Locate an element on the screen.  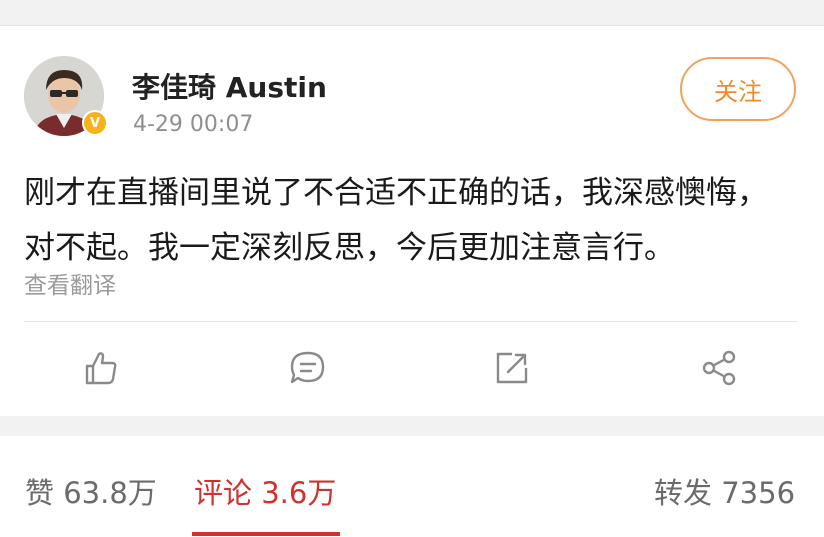
view-translation-link: 查看翻译 is located at coordinates (70, 283).